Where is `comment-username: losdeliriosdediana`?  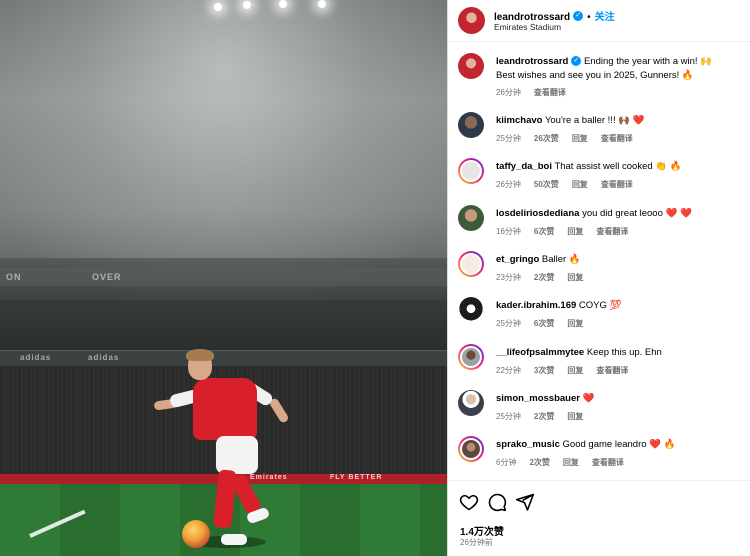 comment-username: losdeliriosdediana is located at coordinates (537, 213).